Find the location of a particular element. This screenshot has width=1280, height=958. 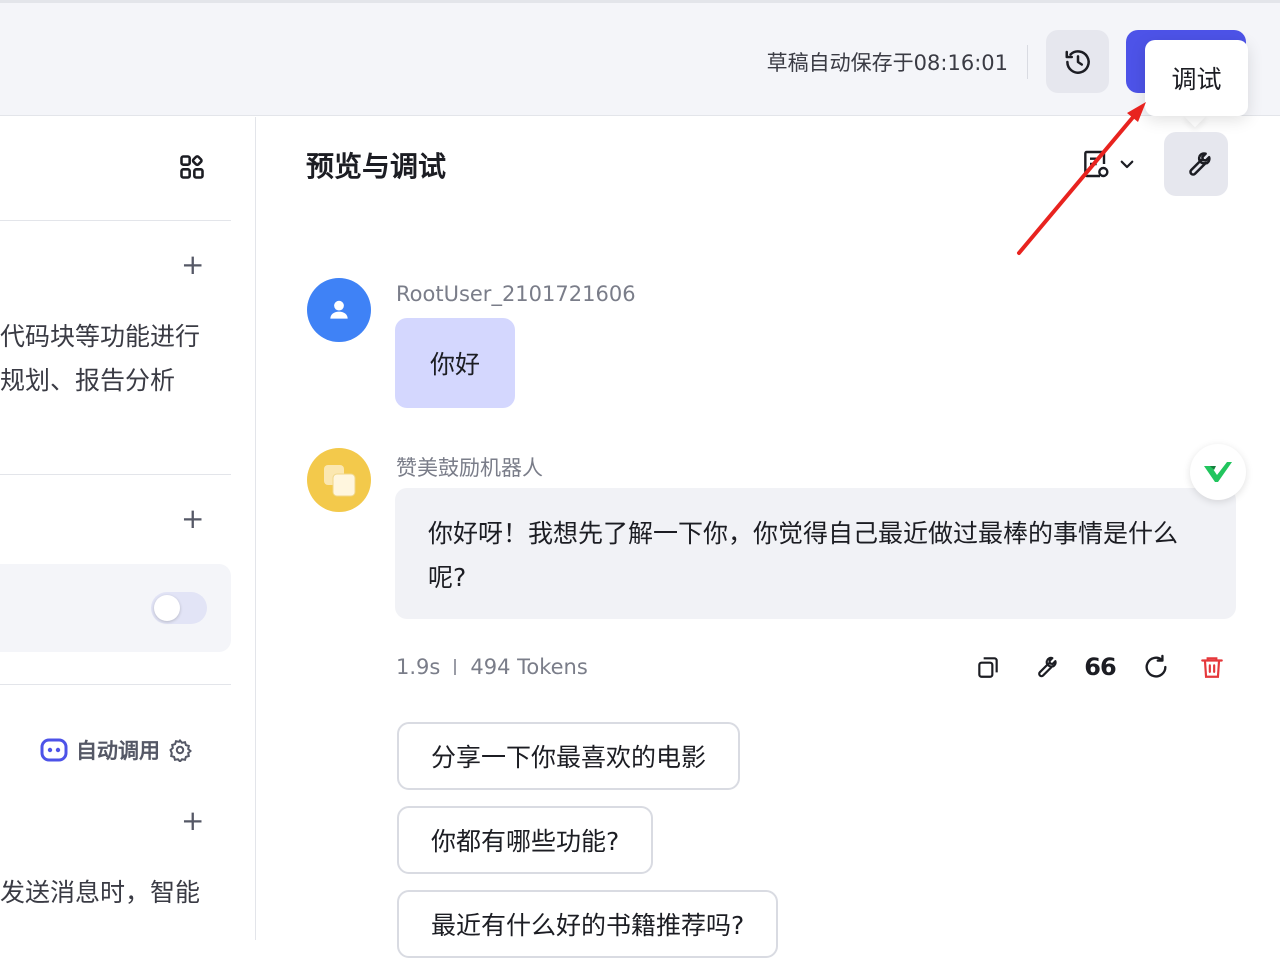

auto-call-label: 自动调用 is located at coordinates (118, 751).